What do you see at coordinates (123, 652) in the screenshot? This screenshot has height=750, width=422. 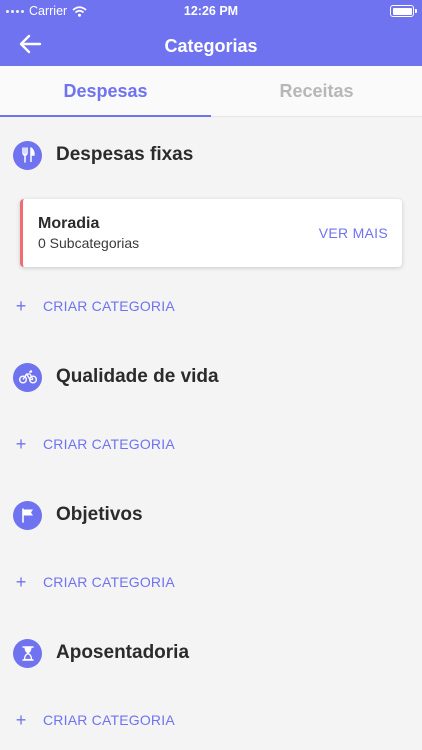 I see `section-title: Aposentadoria` at bounding box center [123, 652].